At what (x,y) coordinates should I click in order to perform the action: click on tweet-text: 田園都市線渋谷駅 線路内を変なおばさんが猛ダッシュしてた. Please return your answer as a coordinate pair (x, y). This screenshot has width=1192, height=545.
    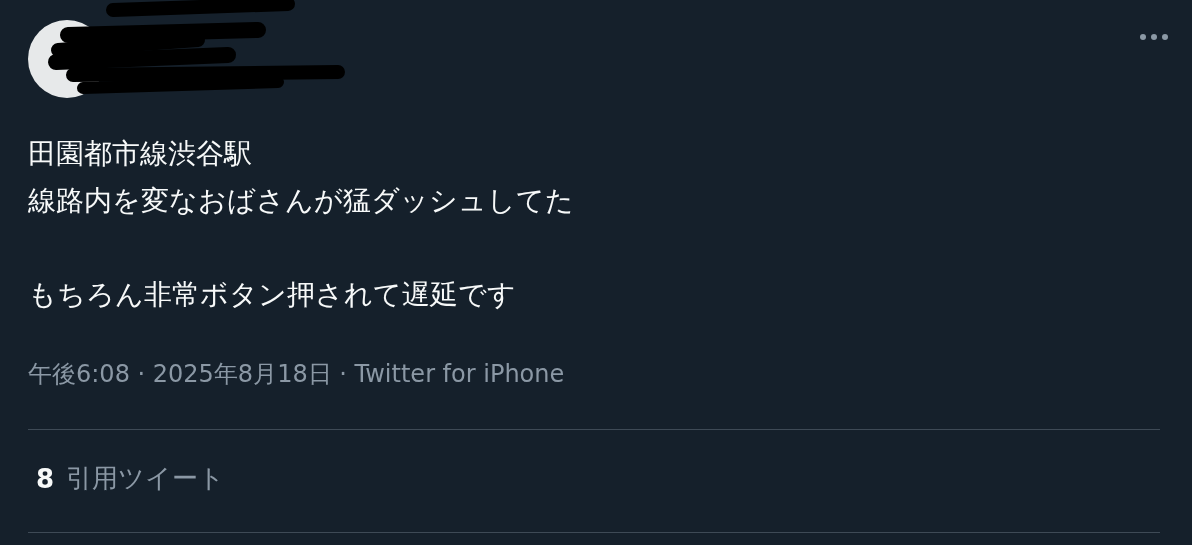
    Looking at the image, I should click on (301, 177).